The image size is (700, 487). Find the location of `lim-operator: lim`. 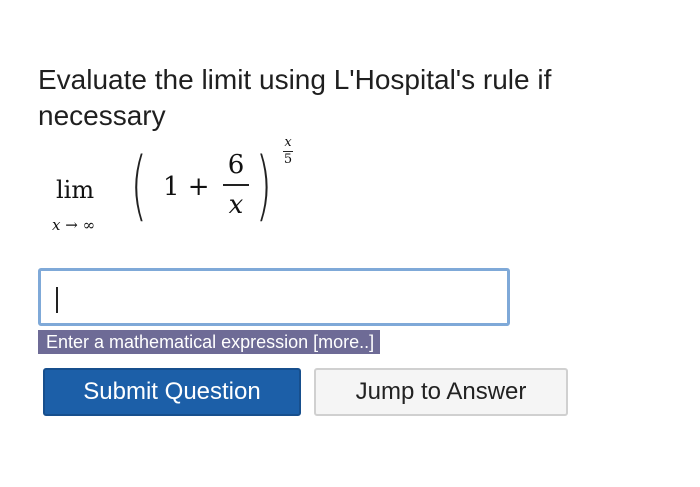

lim-operator: lim is located at coordinates (75, 190).